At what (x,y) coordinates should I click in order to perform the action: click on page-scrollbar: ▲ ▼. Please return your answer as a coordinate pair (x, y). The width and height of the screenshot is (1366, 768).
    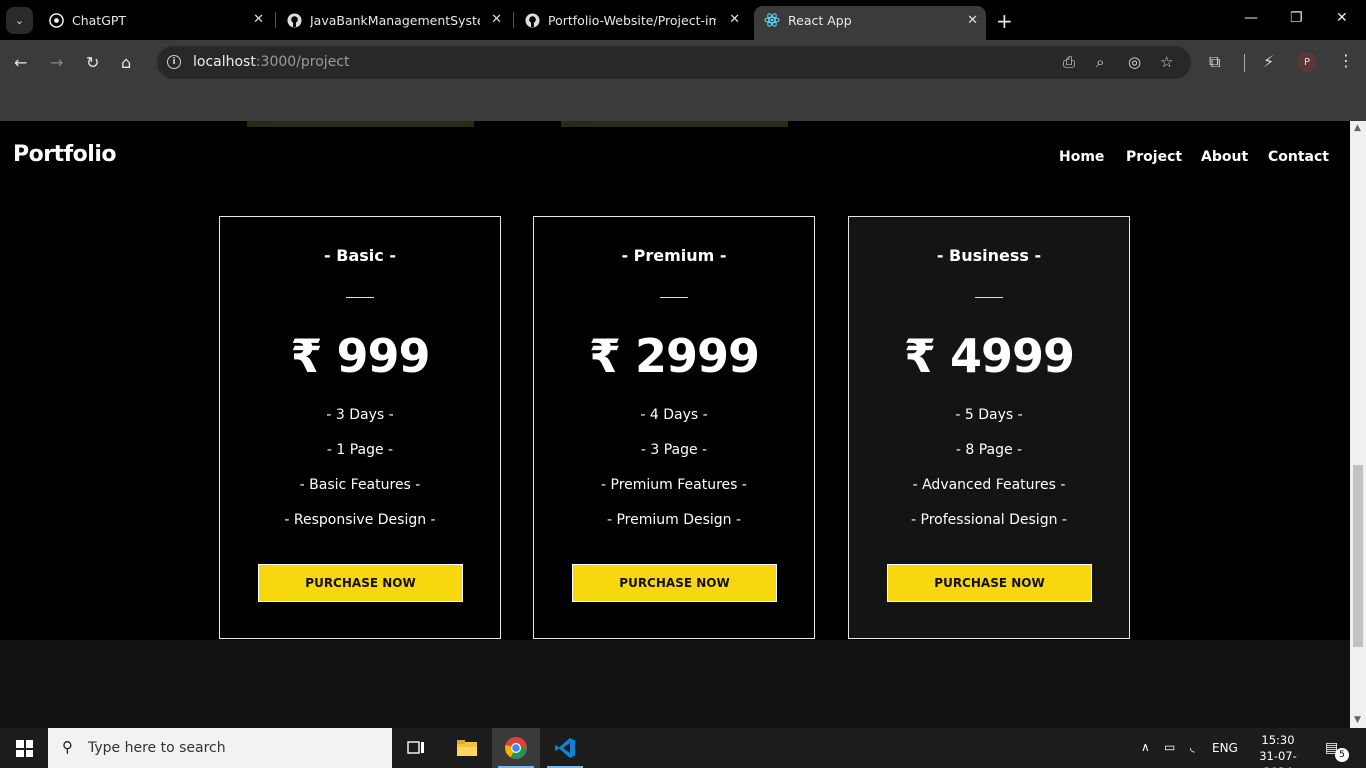
    Looking at the image, I should click on (1358, 424).